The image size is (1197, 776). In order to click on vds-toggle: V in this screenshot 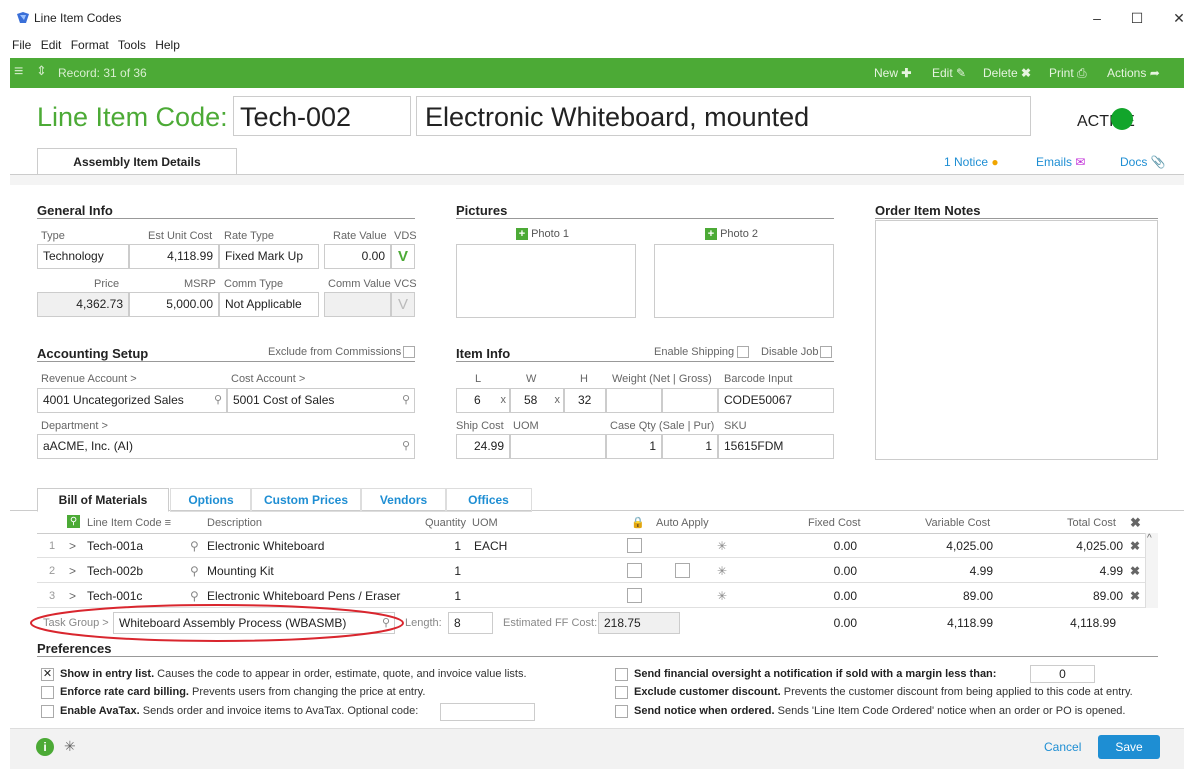, I will do `click(403, 256)`.